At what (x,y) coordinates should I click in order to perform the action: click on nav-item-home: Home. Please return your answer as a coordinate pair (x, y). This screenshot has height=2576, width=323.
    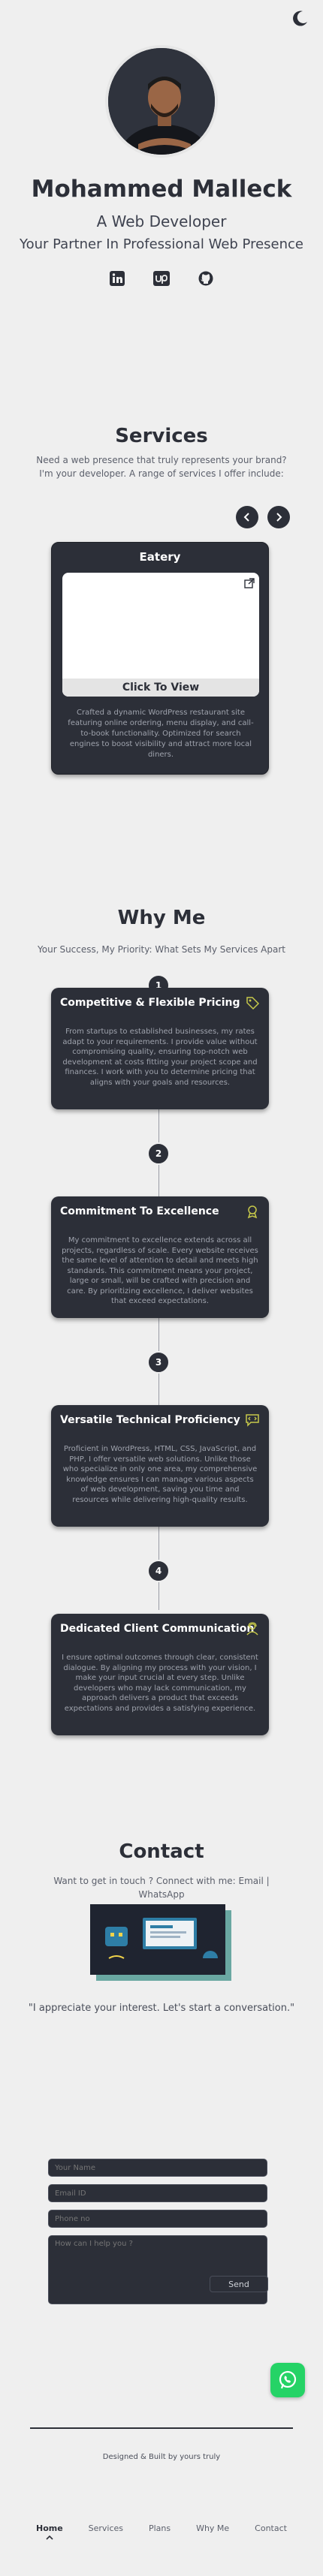
    Looking at the image, I should click on (49, 2531).